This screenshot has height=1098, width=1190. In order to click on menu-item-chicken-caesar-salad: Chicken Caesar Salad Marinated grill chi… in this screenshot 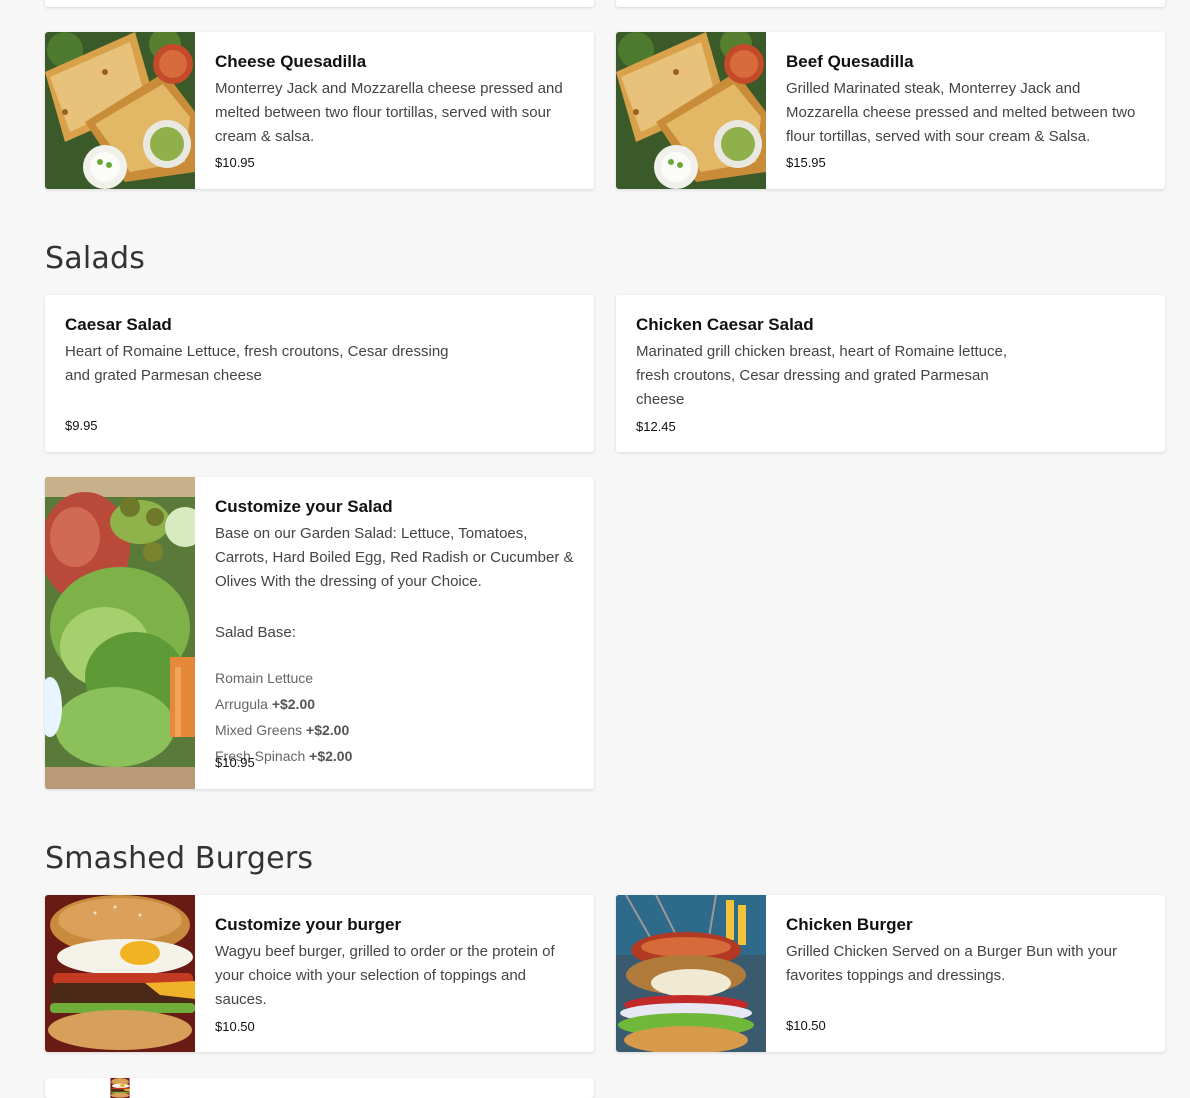, I will do `click(890, 373)`.